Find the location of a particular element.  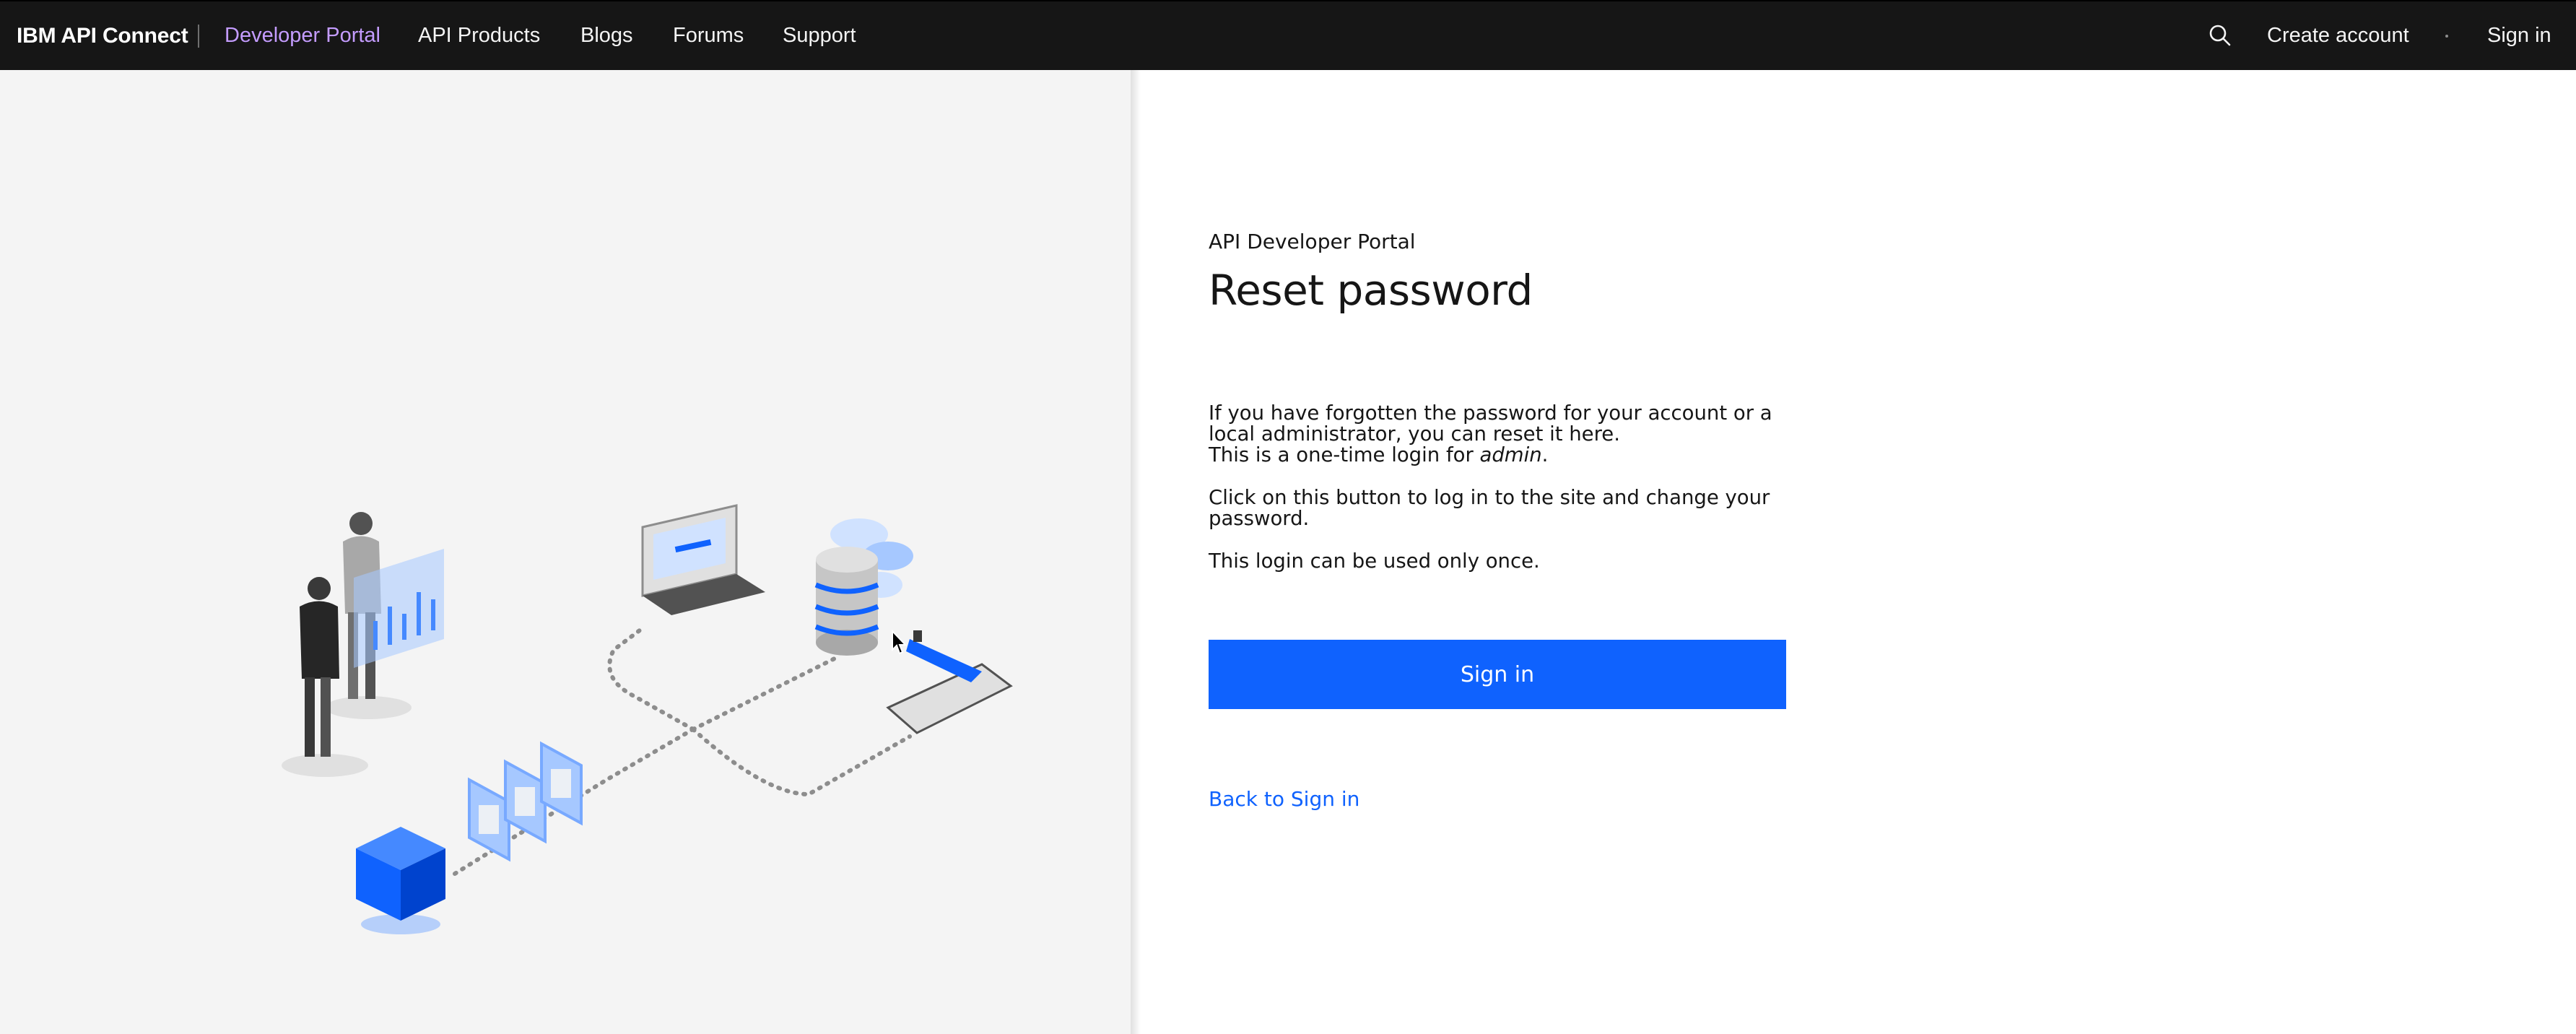

people-figures is located at coordinates (363, 644).